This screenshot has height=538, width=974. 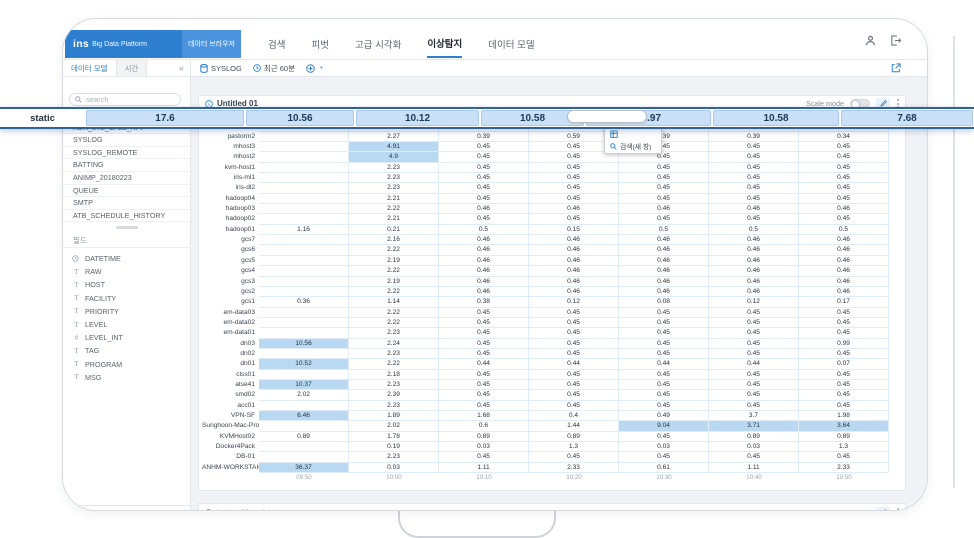 I want to click on heatmap-cell: 0.07, so click(x=844, y=364).